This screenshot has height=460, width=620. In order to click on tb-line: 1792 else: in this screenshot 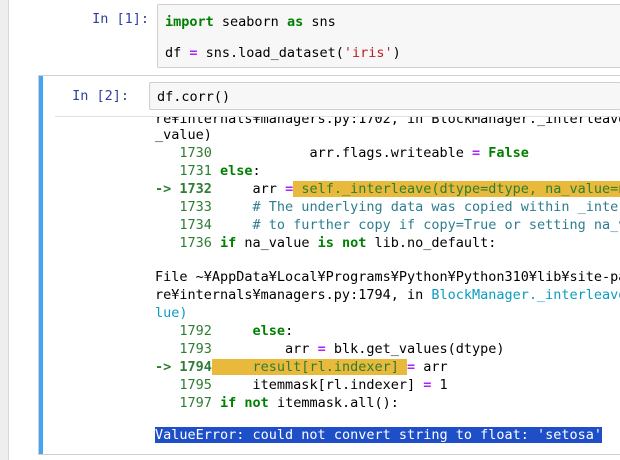, I will do `click(224, 331)`.